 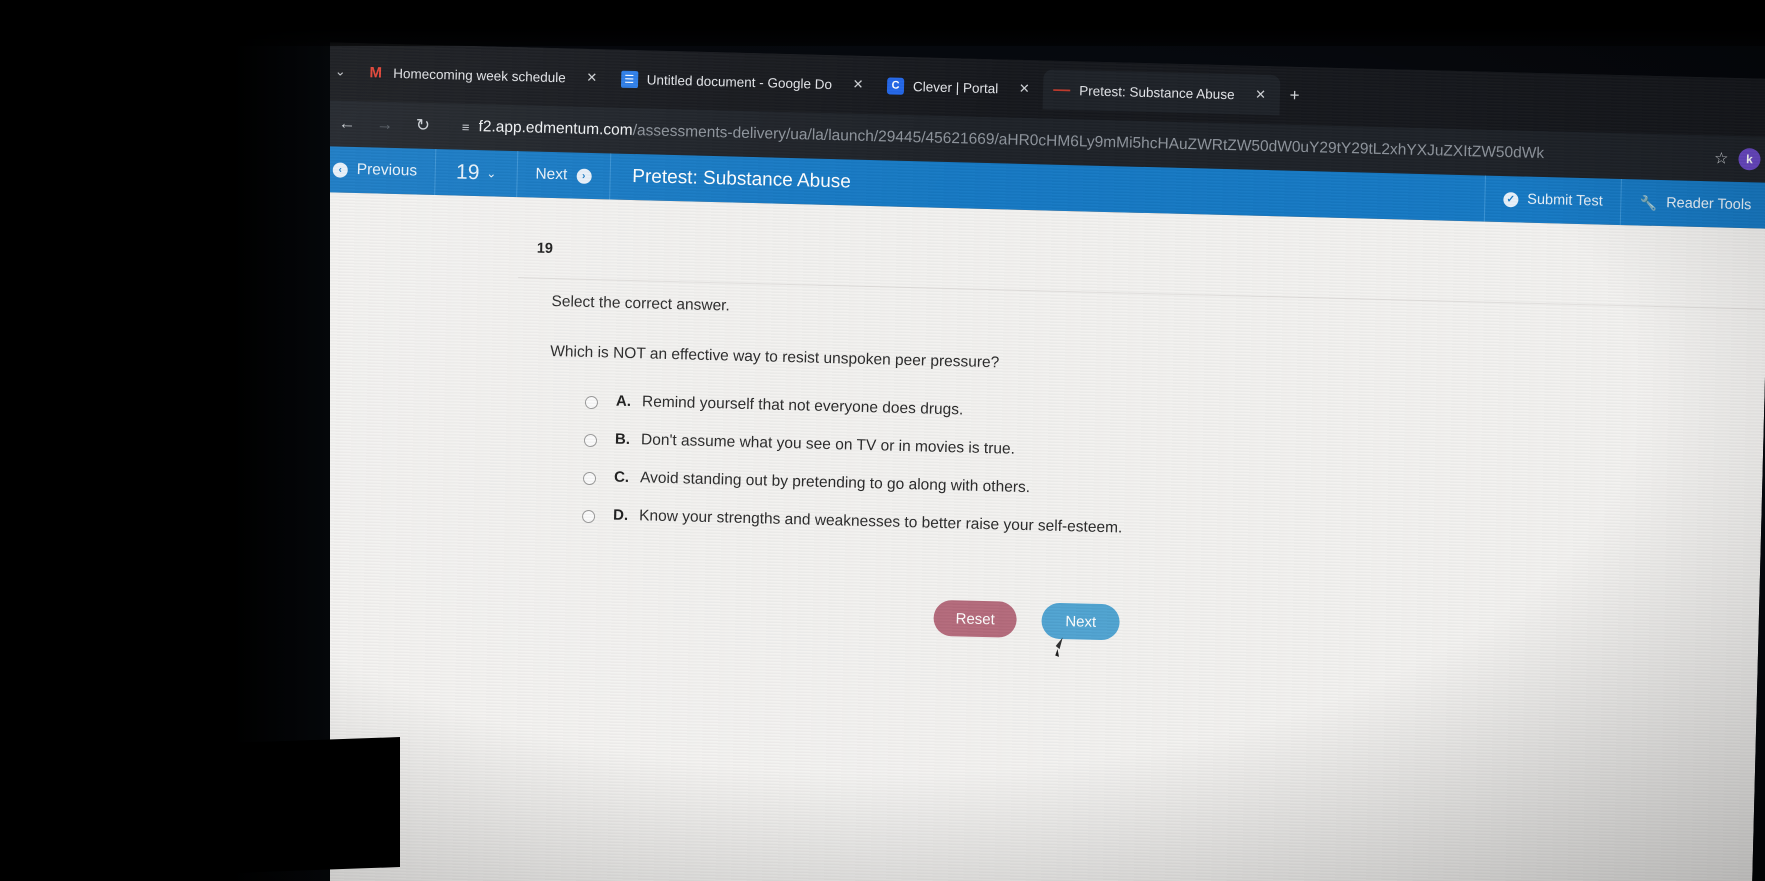 I want to click on reset-button: Reset, so click(x=975, y=618).